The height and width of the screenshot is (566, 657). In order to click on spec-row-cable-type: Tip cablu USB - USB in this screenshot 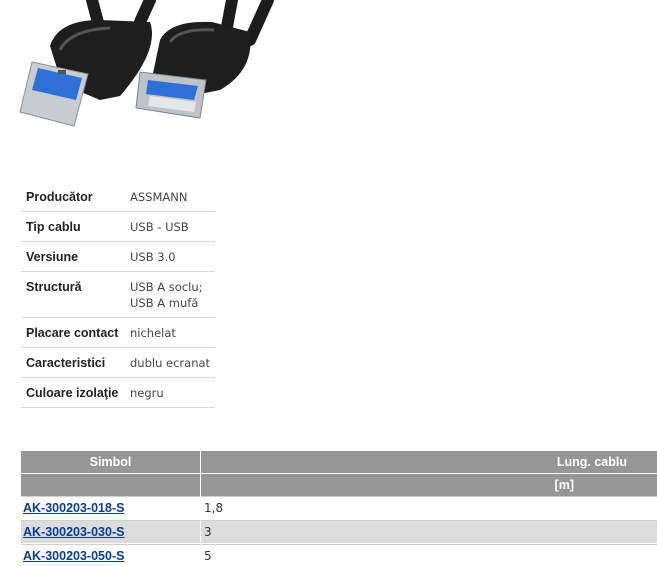, I will do `click(118, 226)`.